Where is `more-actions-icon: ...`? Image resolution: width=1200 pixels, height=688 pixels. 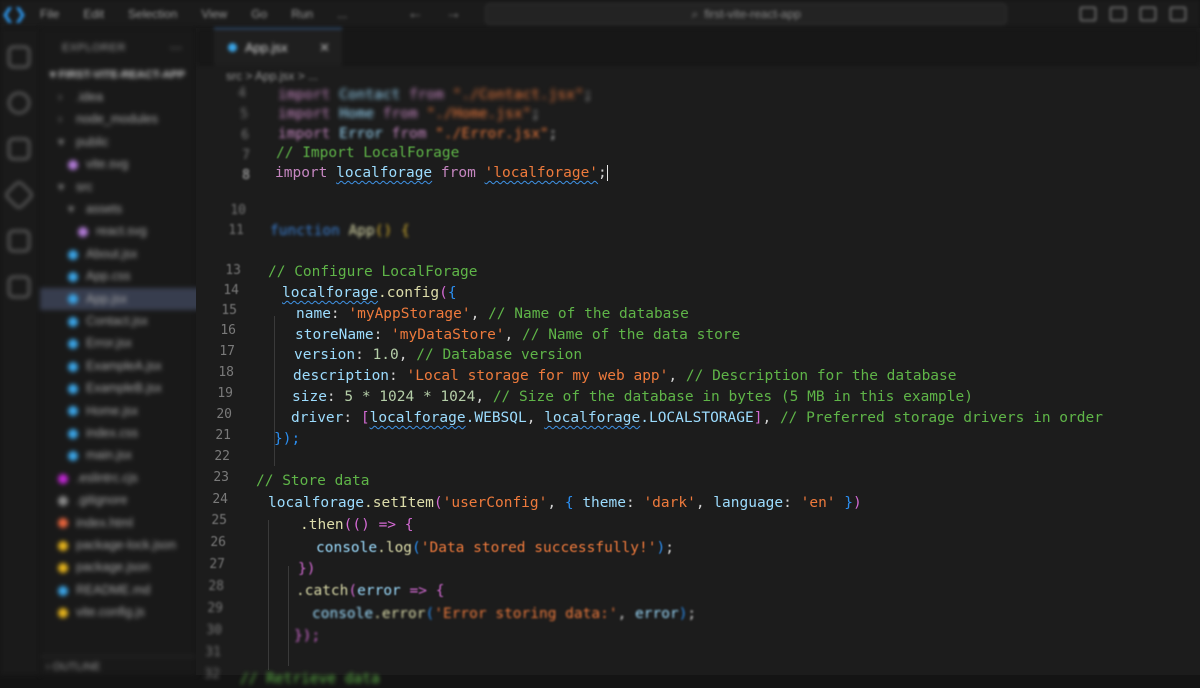 more-actions-icon: ... is located at coordinates (175, 44).